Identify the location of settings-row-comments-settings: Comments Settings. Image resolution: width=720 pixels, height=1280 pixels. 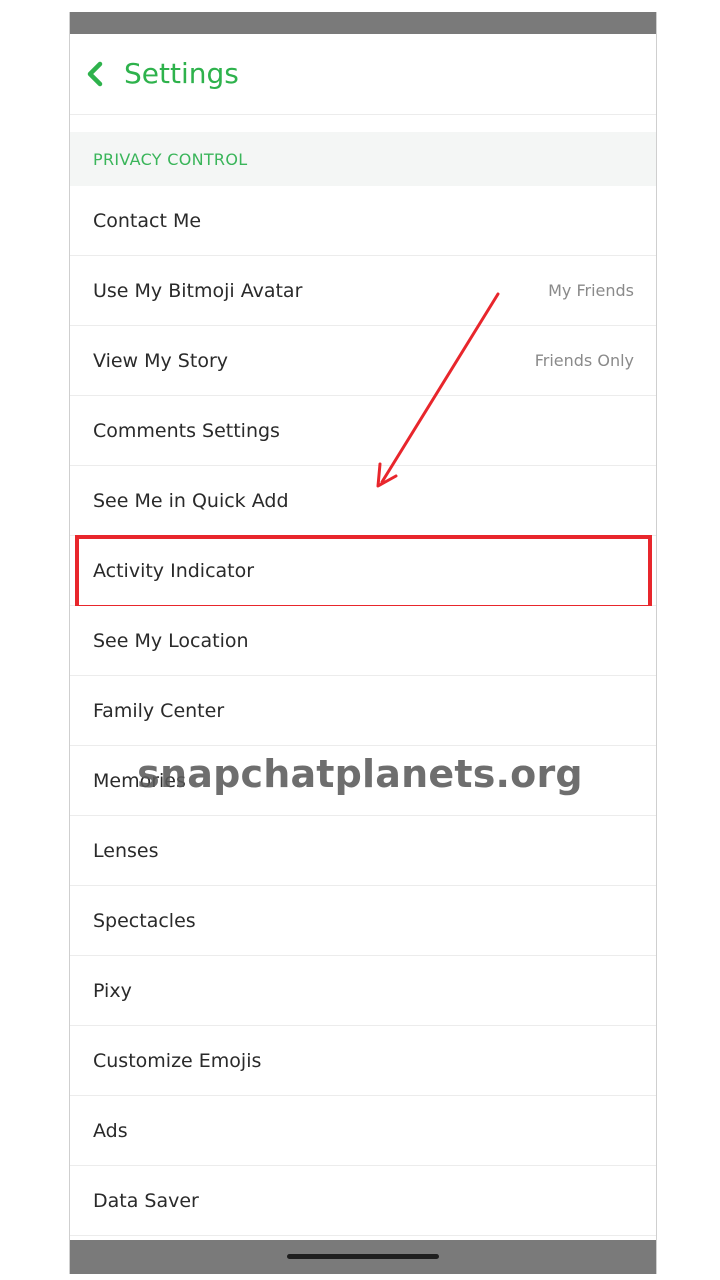
(363, 431).